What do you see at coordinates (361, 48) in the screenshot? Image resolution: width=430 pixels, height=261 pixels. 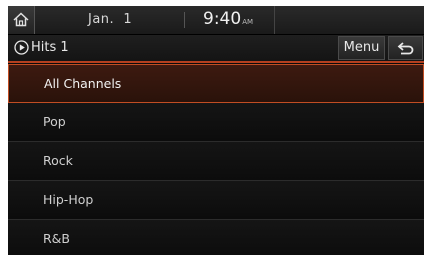 I see `menu-button: Menu` at bounding box center [361, 48].